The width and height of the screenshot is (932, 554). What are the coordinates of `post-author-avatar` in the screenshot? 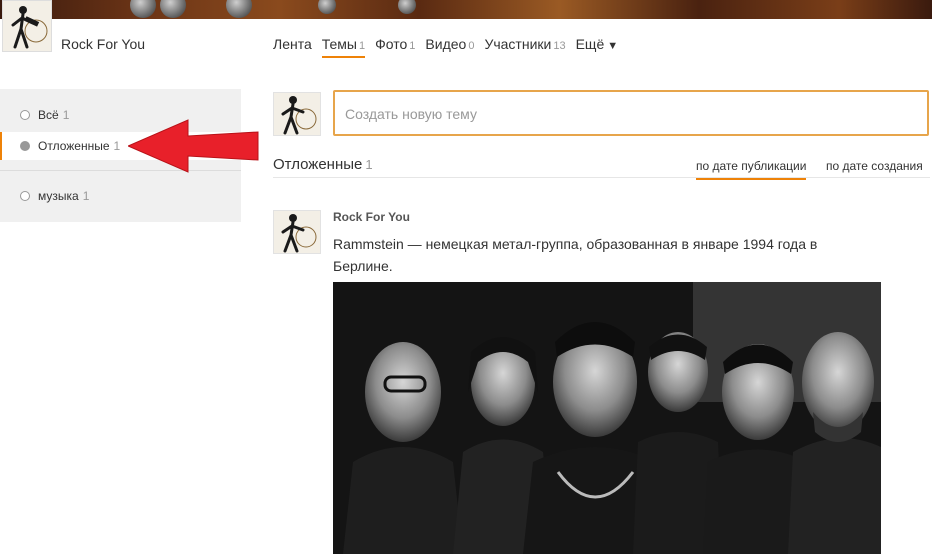 It's located at (297, 232).